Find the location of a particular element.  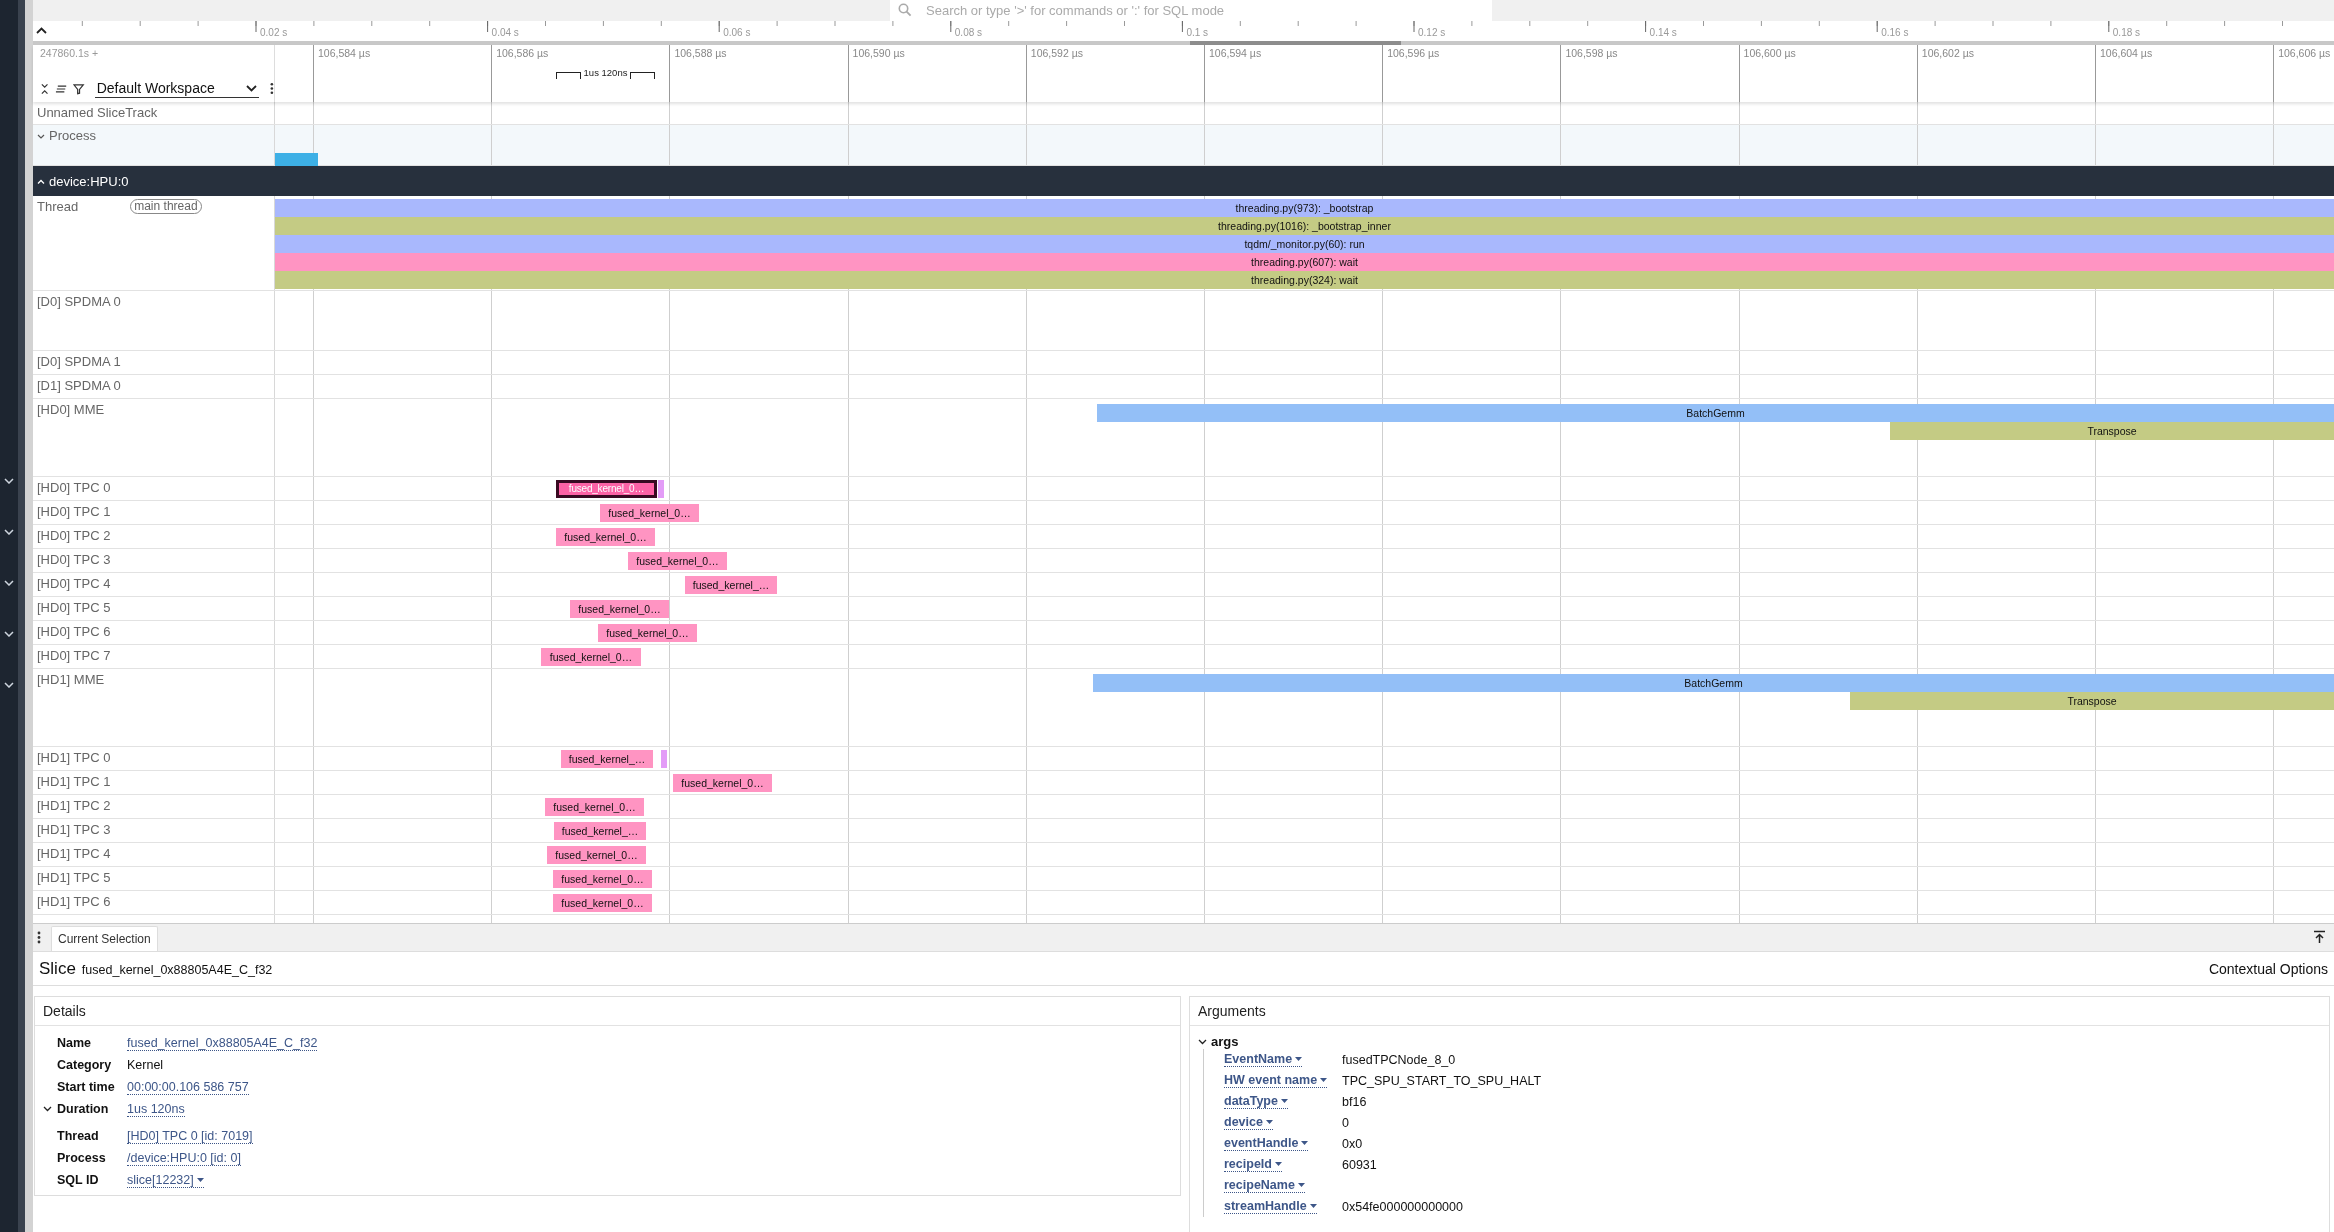

slice-bar: tqdm/_monitor.py(60): run is located at coordinates (1304, 244).